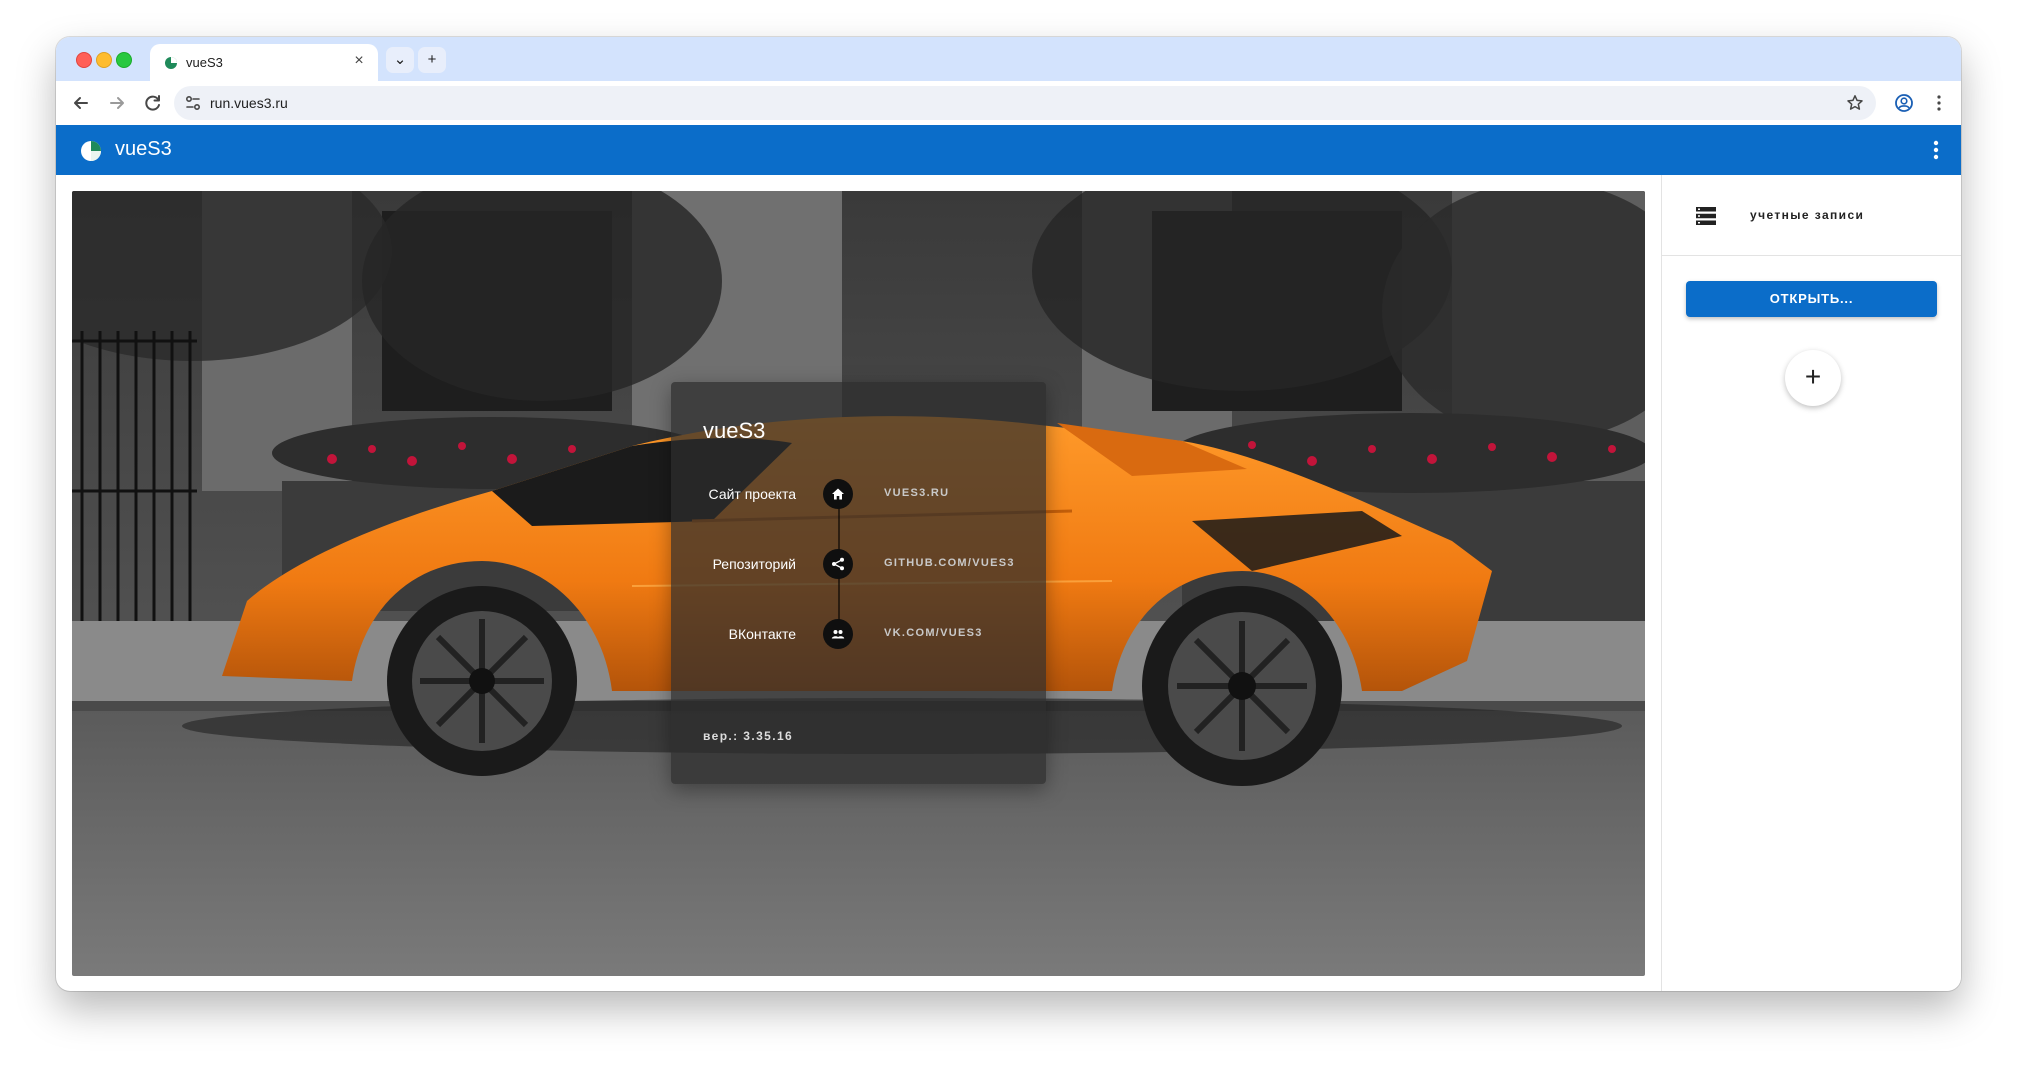  I want to click on tab-title: vueS3, so click(204, 62).